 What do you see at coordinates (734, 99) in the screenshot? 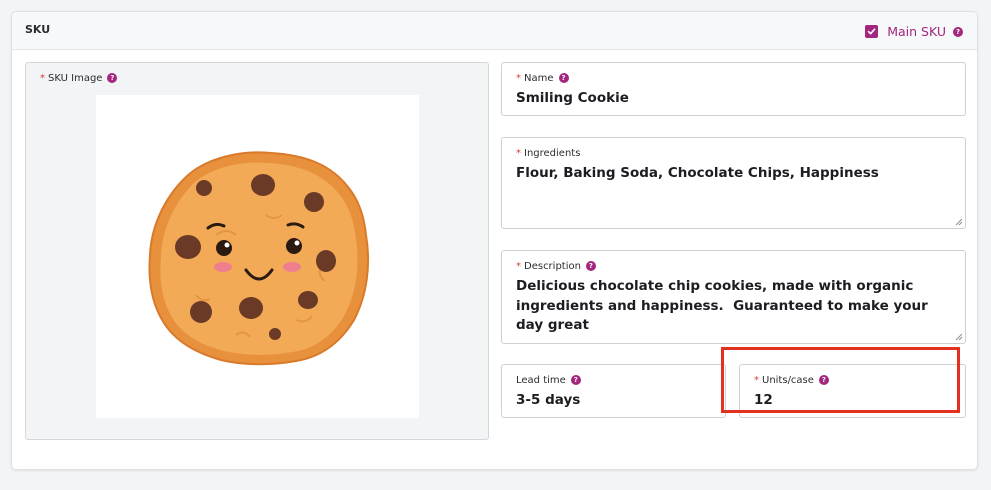
I see `name-input: Smiling Cookie` at bounding box center [734, 99].